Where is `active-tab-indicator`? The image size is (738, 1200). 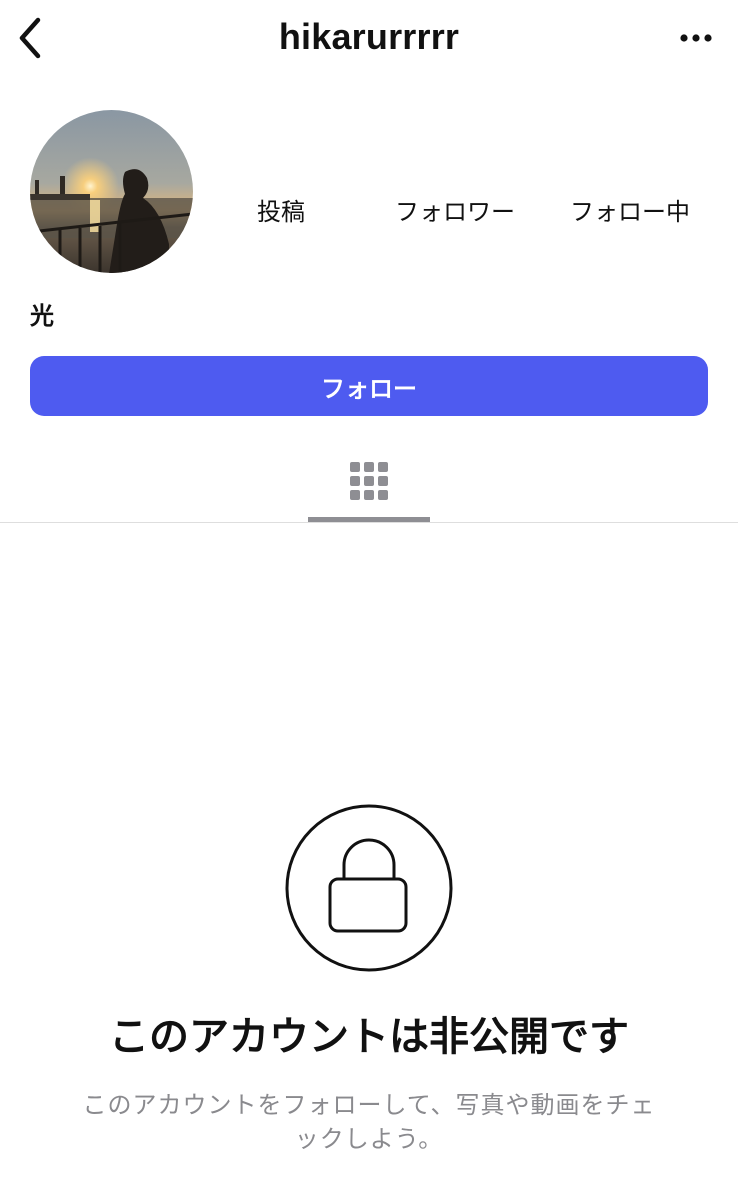
active-tab-indicator is located at coordinates (369, 519).